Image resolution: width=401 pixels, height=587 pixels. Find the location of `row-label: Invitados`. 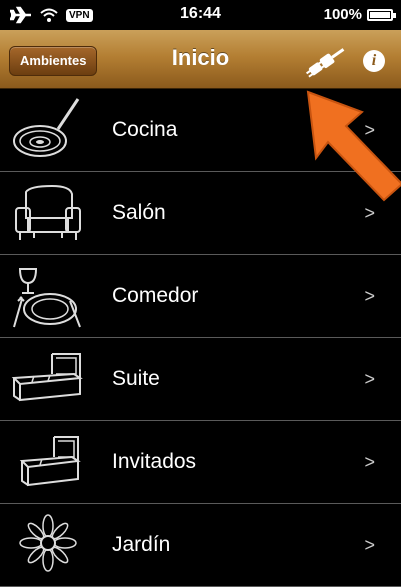

row-label: Invitados is located at coordinates (154, 461).